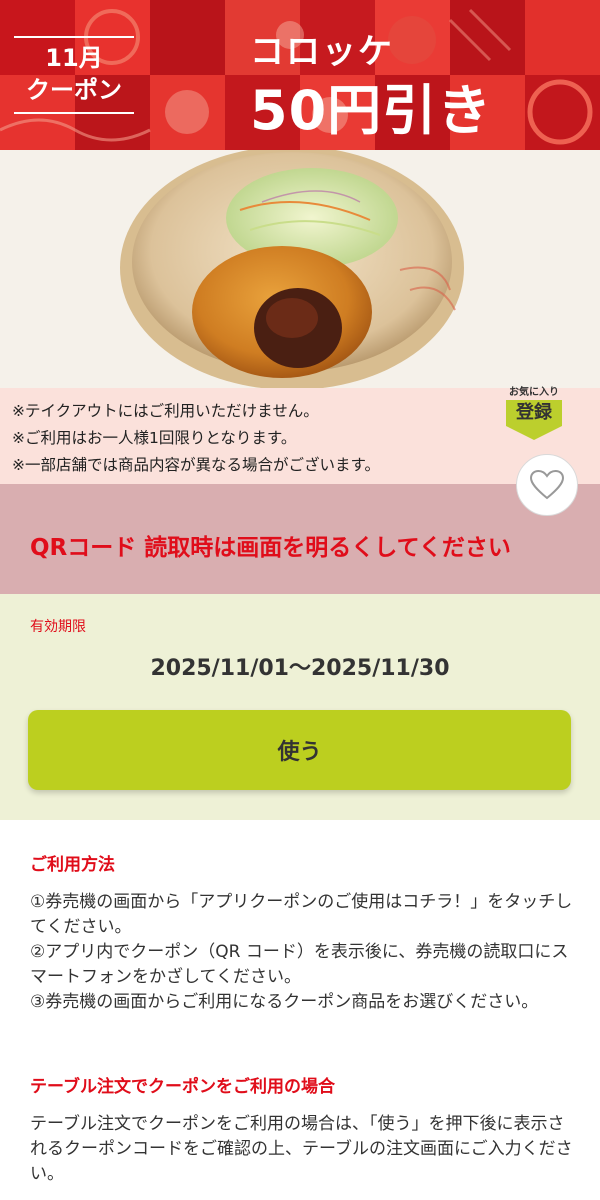 The image size is (600, 1200). Describe the element at coordinates (74, 58) in the screenshot. I see `month-label: 11月` at that location.